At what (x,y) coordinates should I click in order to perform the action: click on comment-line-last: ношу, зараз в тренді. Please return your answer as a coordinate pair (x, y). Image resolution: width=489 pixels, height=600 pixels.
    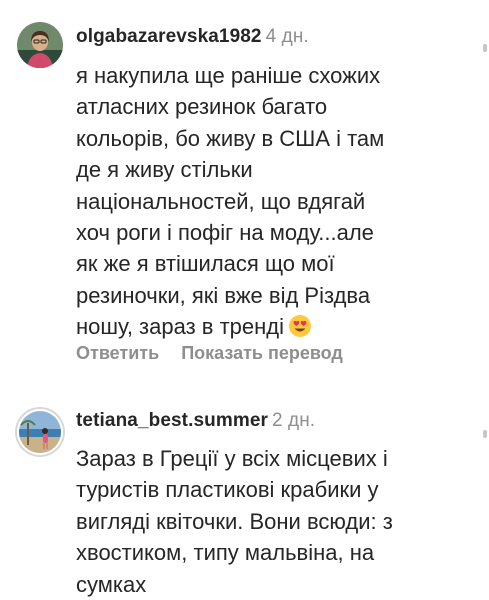
    Looking at the image, I should click on (266, 326).